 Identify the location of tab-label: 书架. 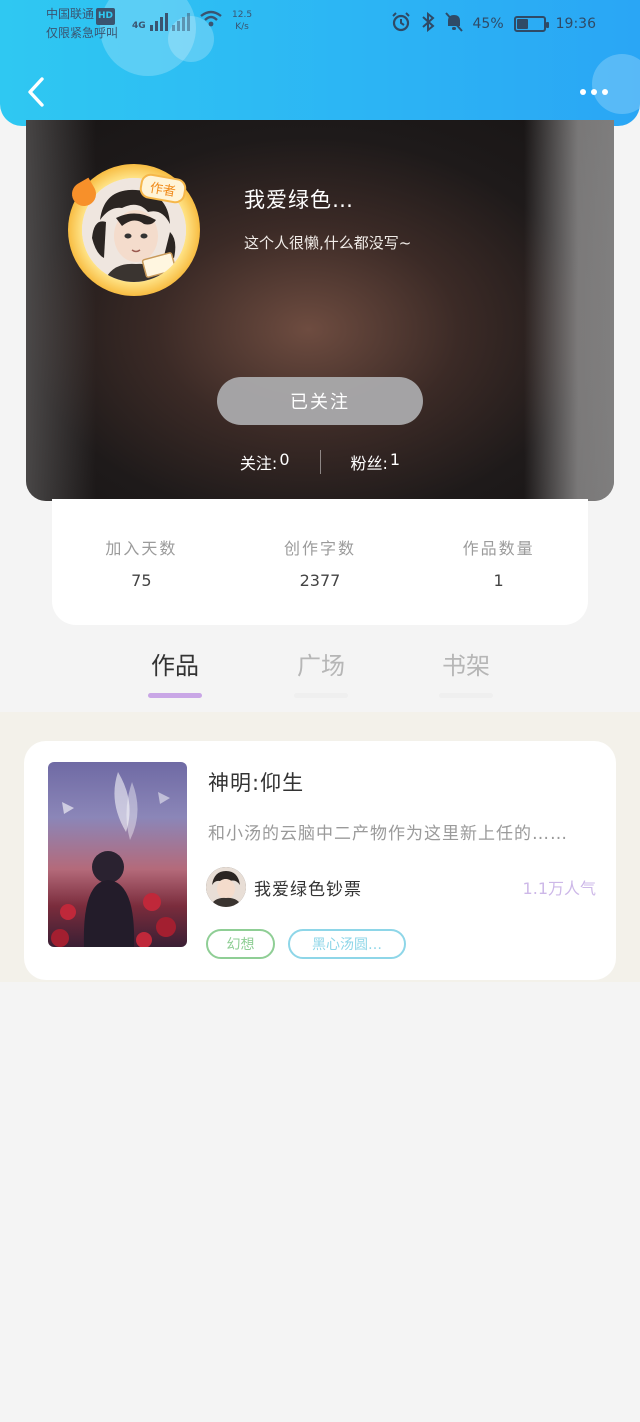
(466, 666).